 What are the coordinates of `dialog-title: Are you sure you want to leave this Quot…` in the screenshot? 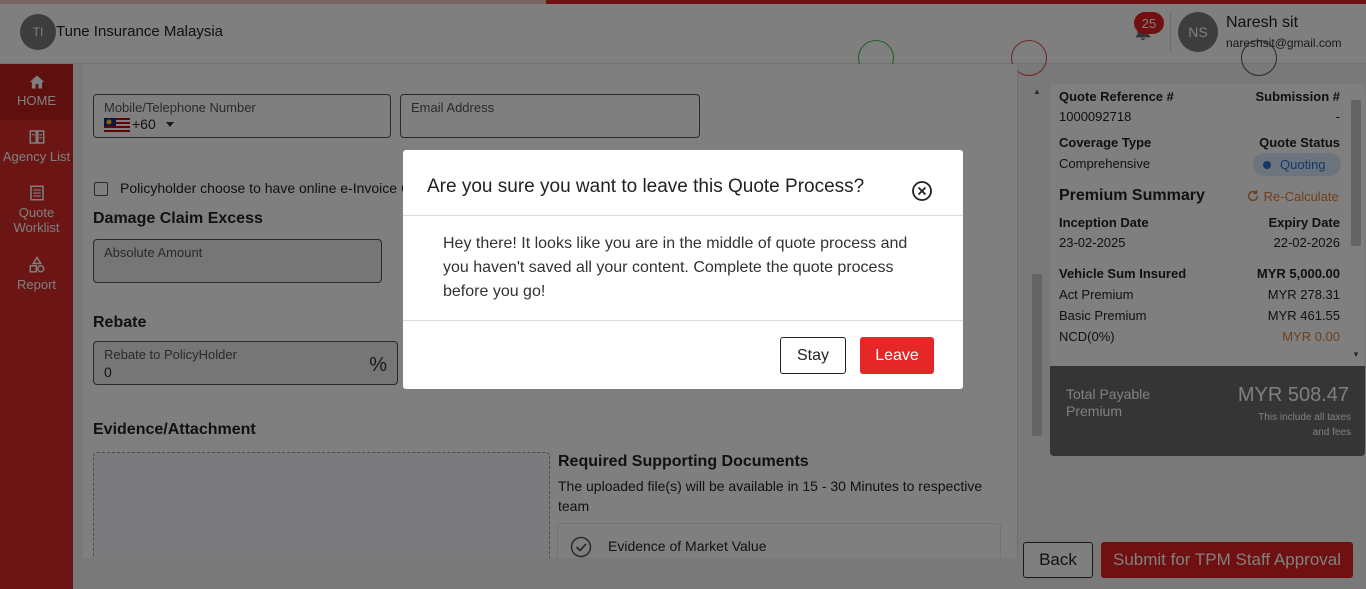 It's located at (646, 186).